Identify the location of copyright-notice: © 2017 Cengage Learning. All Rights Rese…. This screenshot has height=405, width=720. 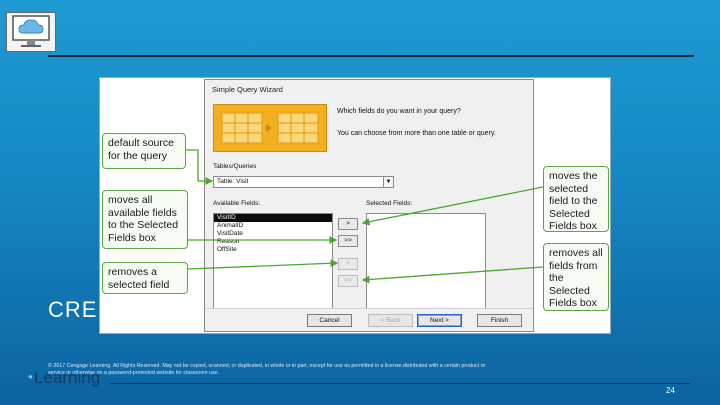
(267, 369).